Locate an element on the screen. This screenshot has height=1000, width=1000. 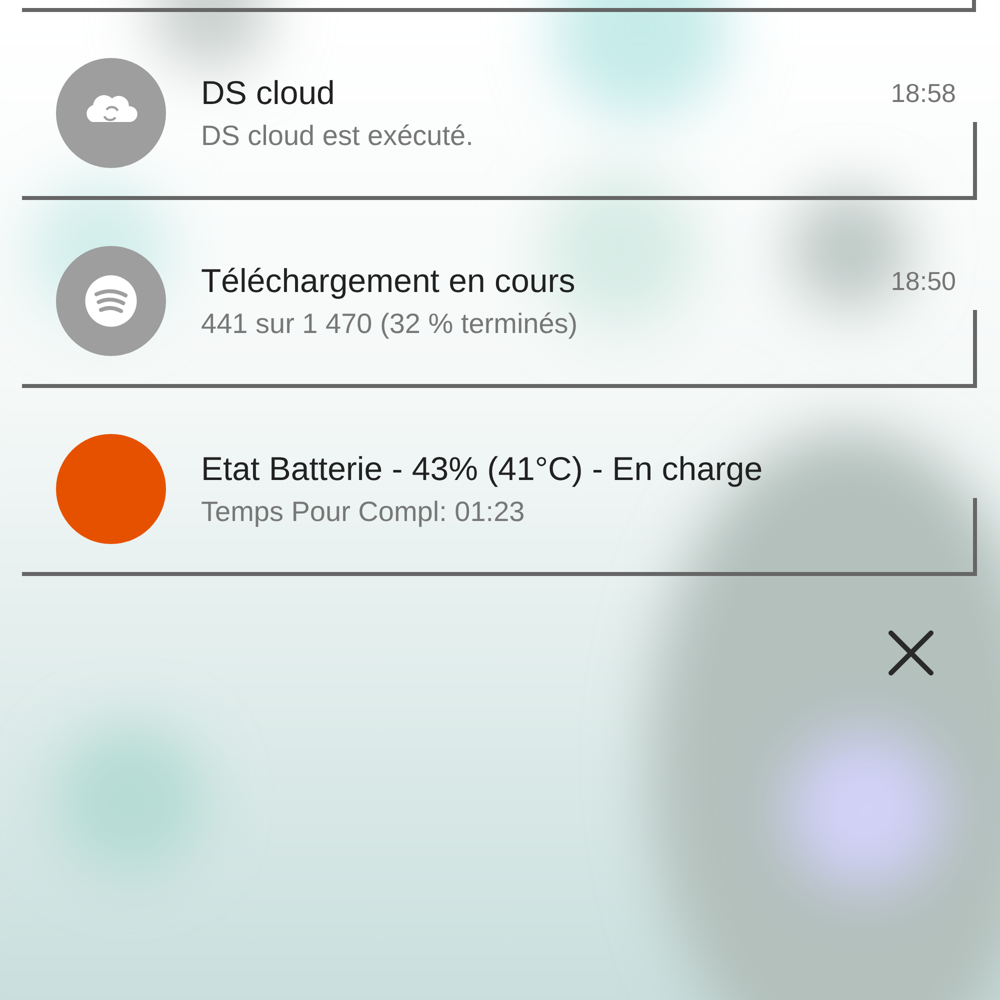
notification-text: 441 sur 1 470 (32 % terminés) is located at coordinates (390, 324).